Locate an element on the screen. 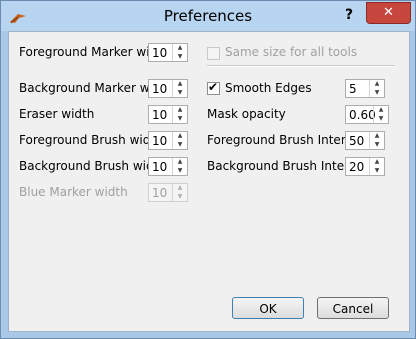  blue-marker-width-label: Blue Marker width is located at coordinates (73, 192).